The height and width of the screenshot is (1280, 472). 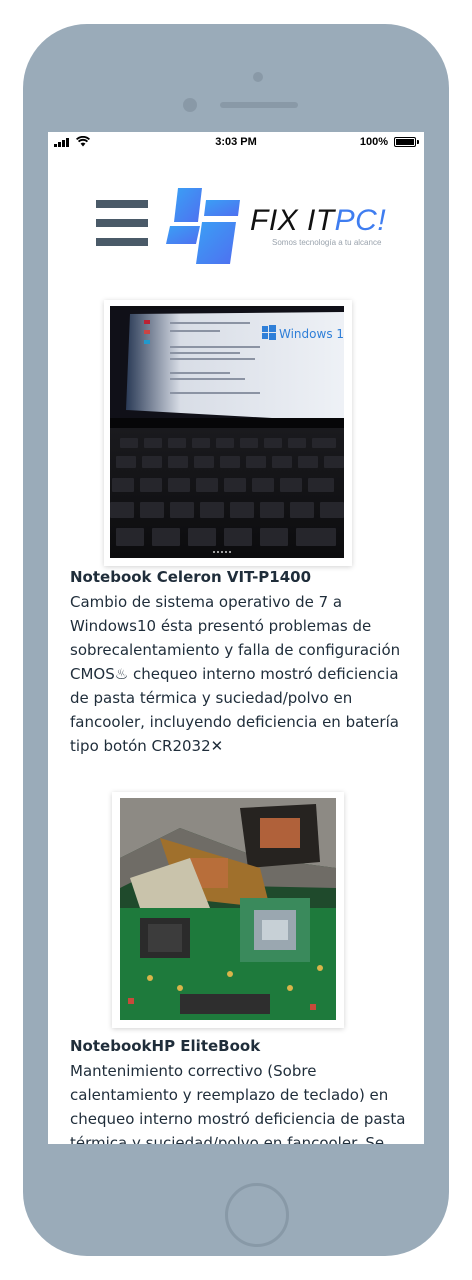 I want to click on post-photo, so click(x=228, y=910).